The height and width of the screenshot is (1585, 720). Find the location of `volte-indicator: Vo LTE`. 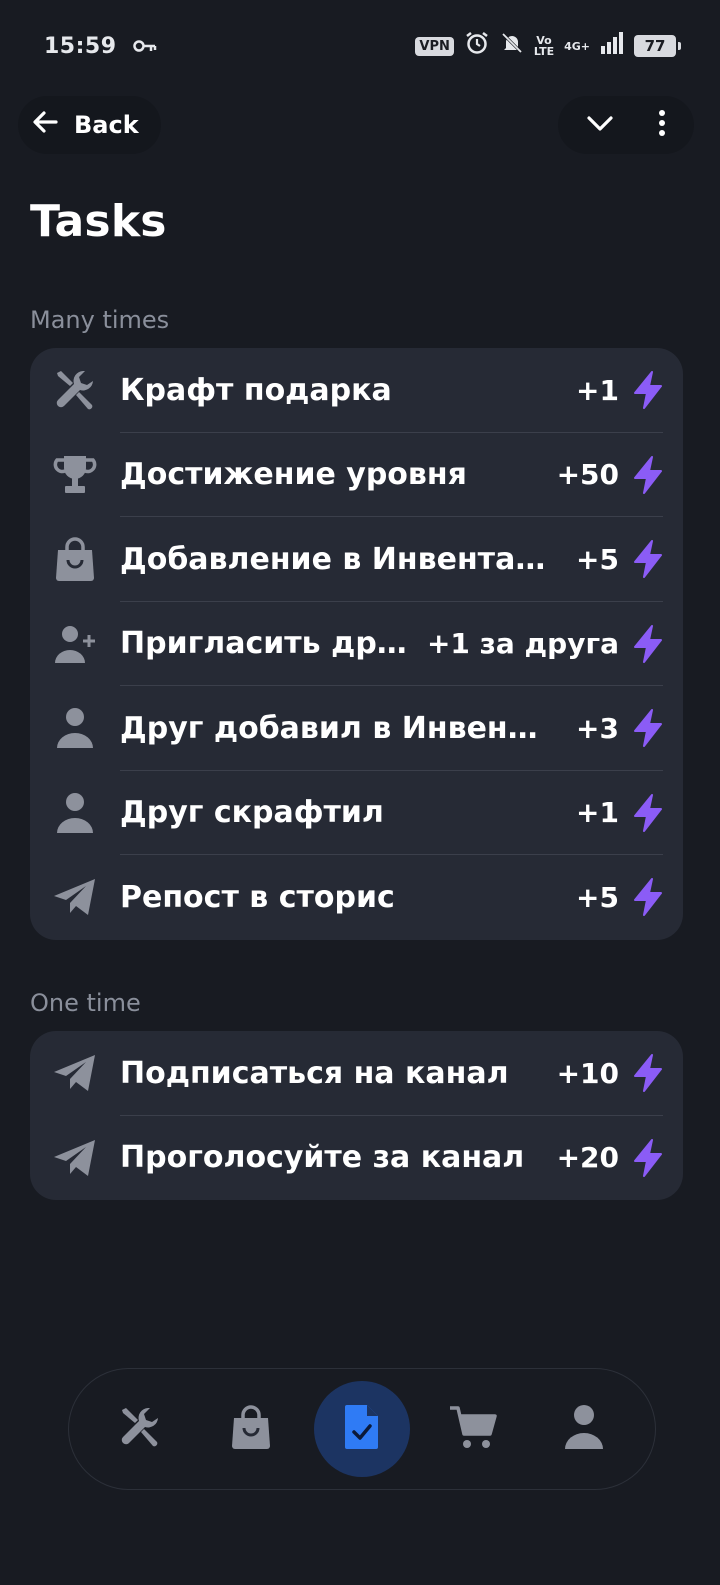

volte-indicator: Vo LTE is located at coordinates (544, 46).